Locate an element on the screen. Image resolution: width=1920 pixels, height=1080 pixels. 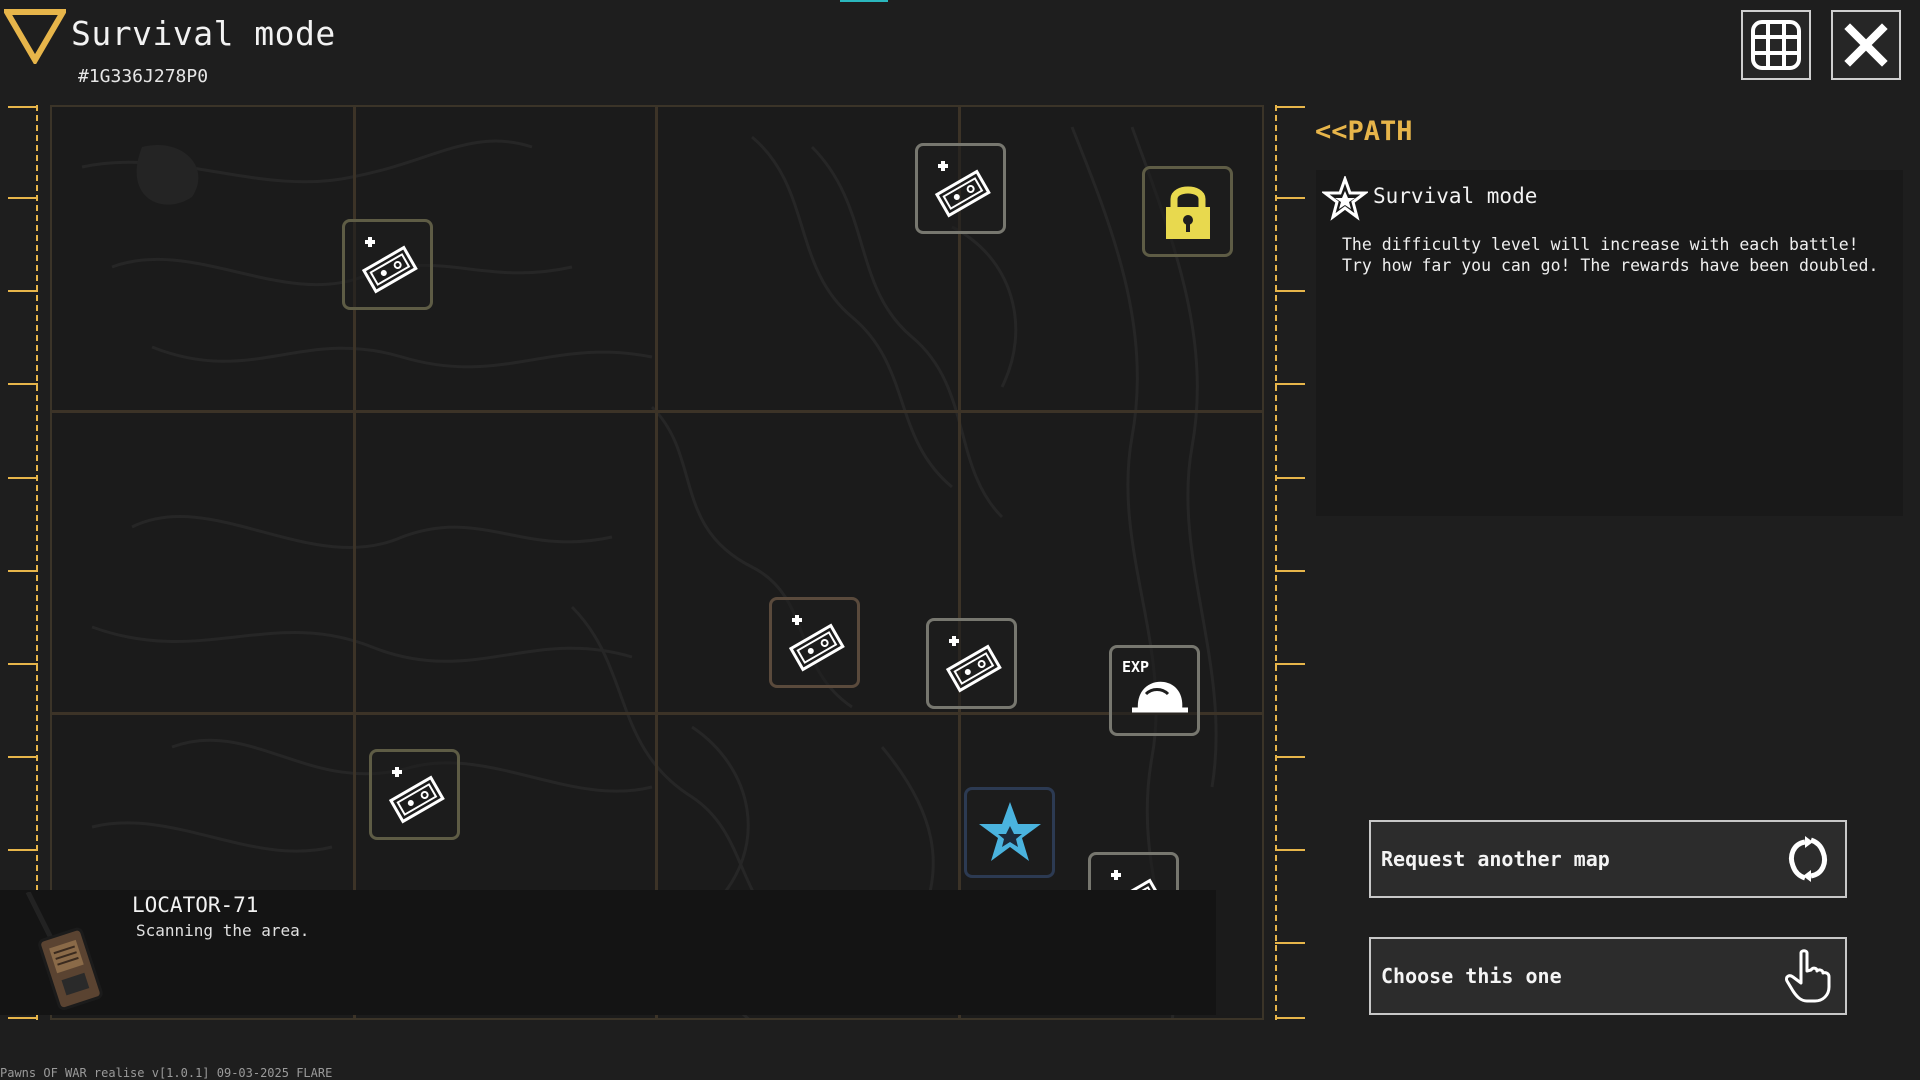
close-icon is located at coordinates (1866, 45).